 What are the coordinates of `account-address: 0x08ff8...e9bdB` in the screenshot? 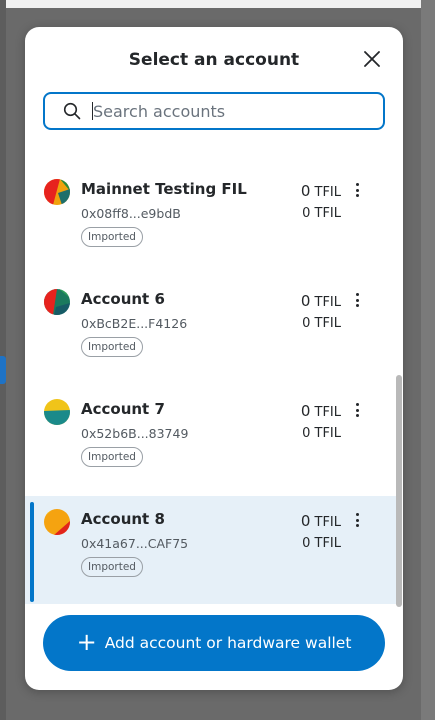 It's located at (131, 213).